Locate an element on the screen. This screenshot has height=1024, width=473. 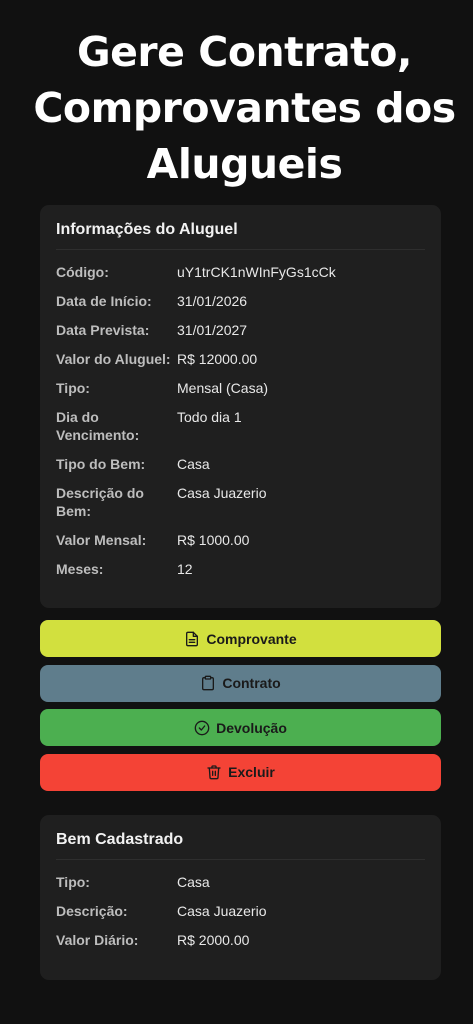
excluir-label: Excluir is located at coordinates (251, 772).